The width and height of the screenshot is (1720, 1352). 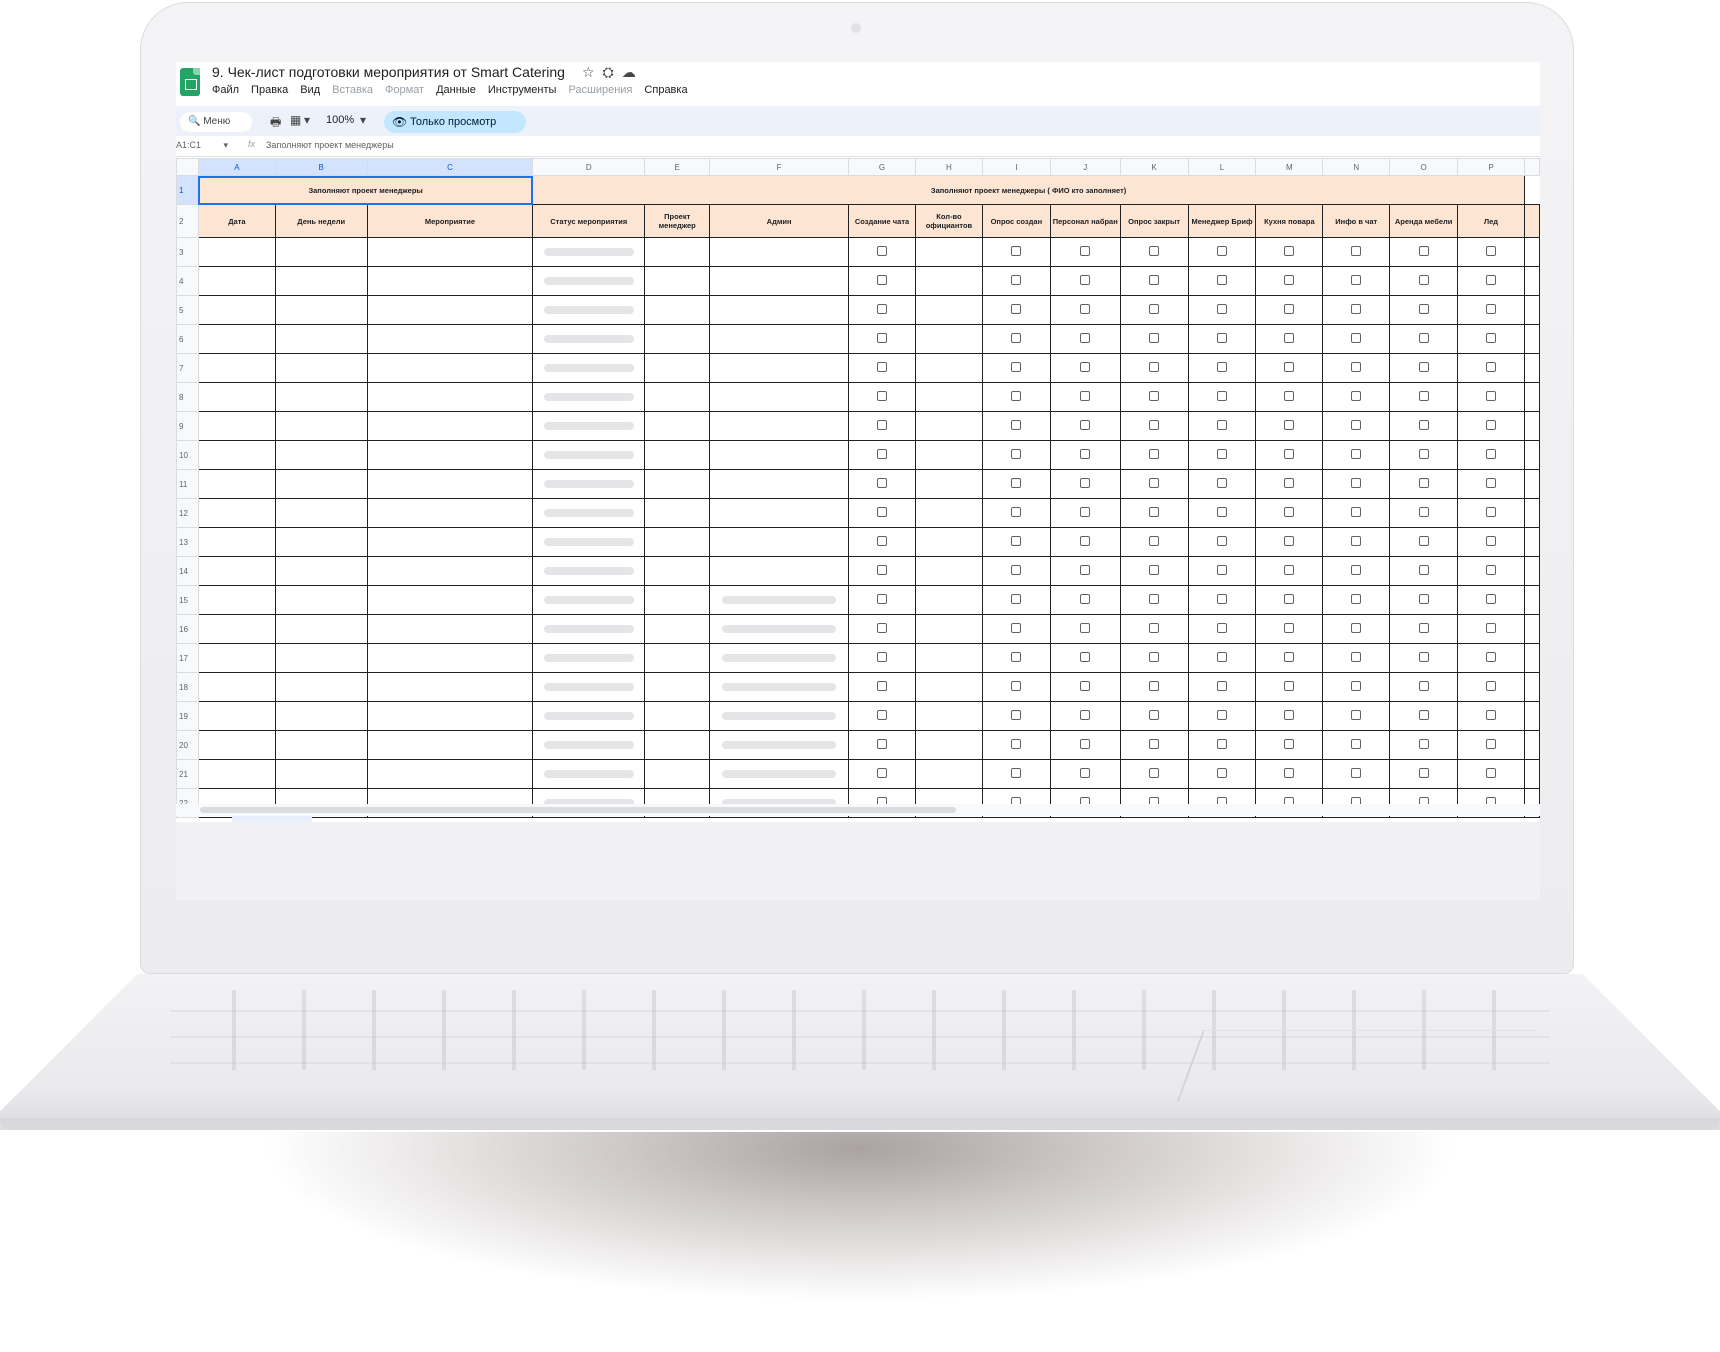 I want to click on column-header-m: M, so click(x=1289, y=167).